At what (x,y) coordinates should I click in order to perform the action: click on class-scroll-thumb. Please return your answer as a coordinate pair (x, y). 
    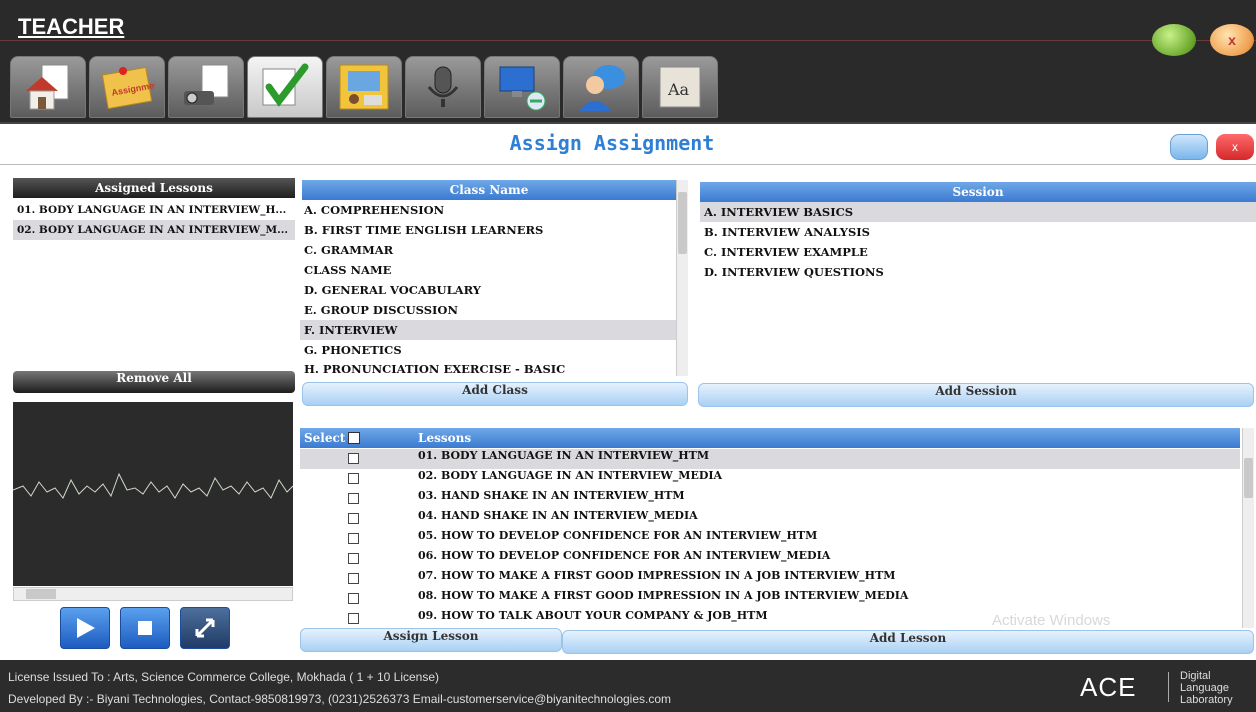
    Looking at the image, I should click on (682, 223).